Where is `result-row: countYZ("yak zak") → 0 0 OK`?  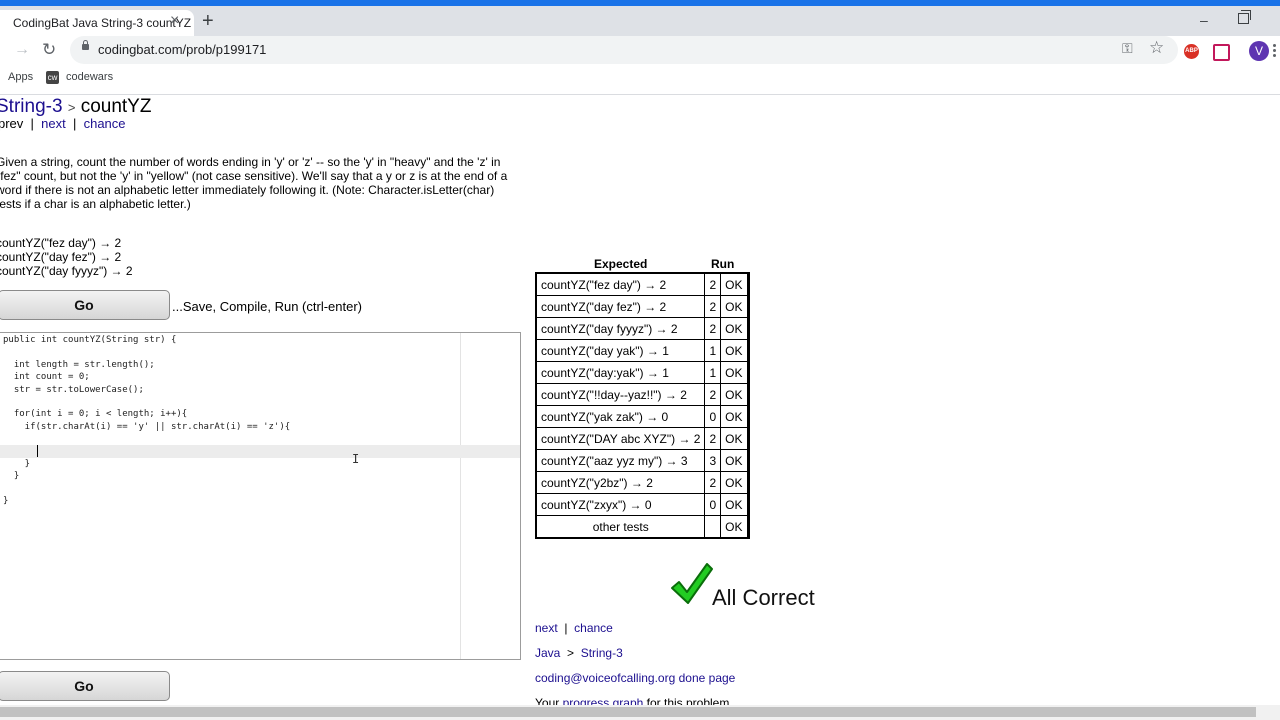 result-row: countYZ("yak zak") → 0 0 OK is located at coordinates (642, 416).